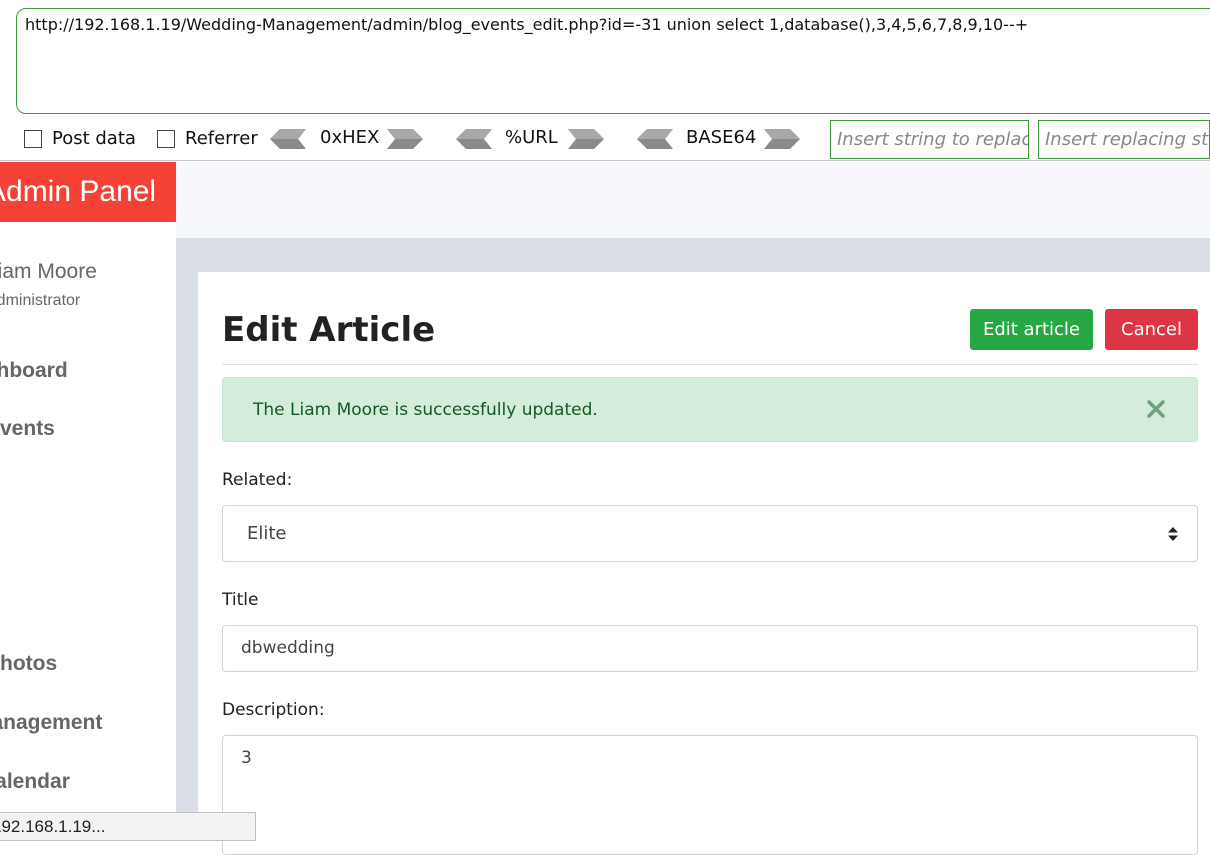 This screenshot has width=1210, height=855. Describe the element at coordinates (405, 139) in the screenshot. I see `hex-encode-arrow-icon` at that location.